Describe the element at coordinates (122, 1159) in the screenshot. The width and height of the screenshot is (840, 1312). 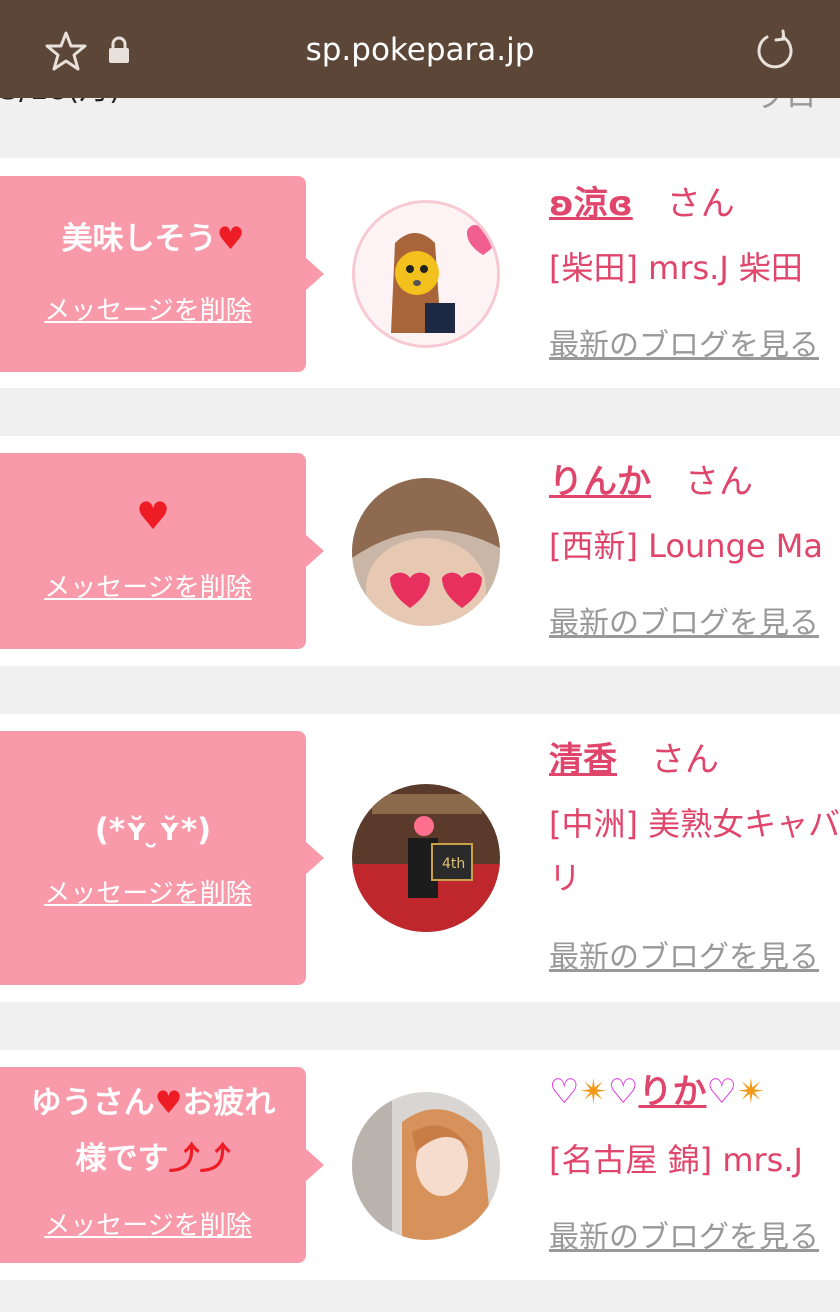
I see `message-body-end: 様です` at that location.